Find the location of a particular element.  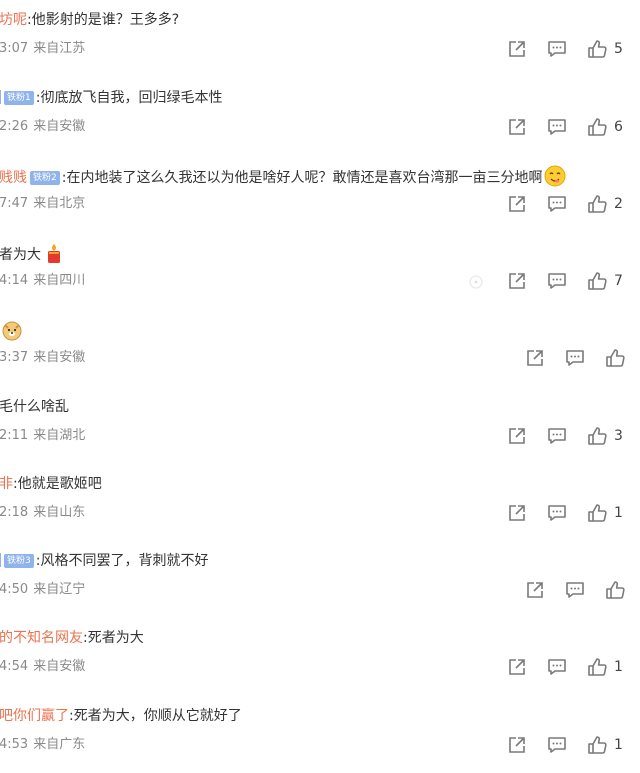

comment-item: 坊呢:他影射的是谁？王多多? 3:07 来自江苏 5 is located at coordinates (320, 38).